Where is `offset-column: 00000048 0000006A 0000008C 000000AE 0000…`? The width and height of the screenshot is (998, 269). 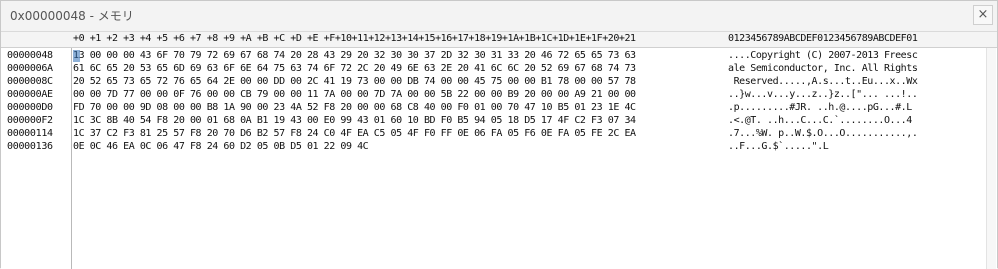
offset-column: 00000048 0000006A 0000008C 000000AE 0000… is located at coordinates (36, 158).